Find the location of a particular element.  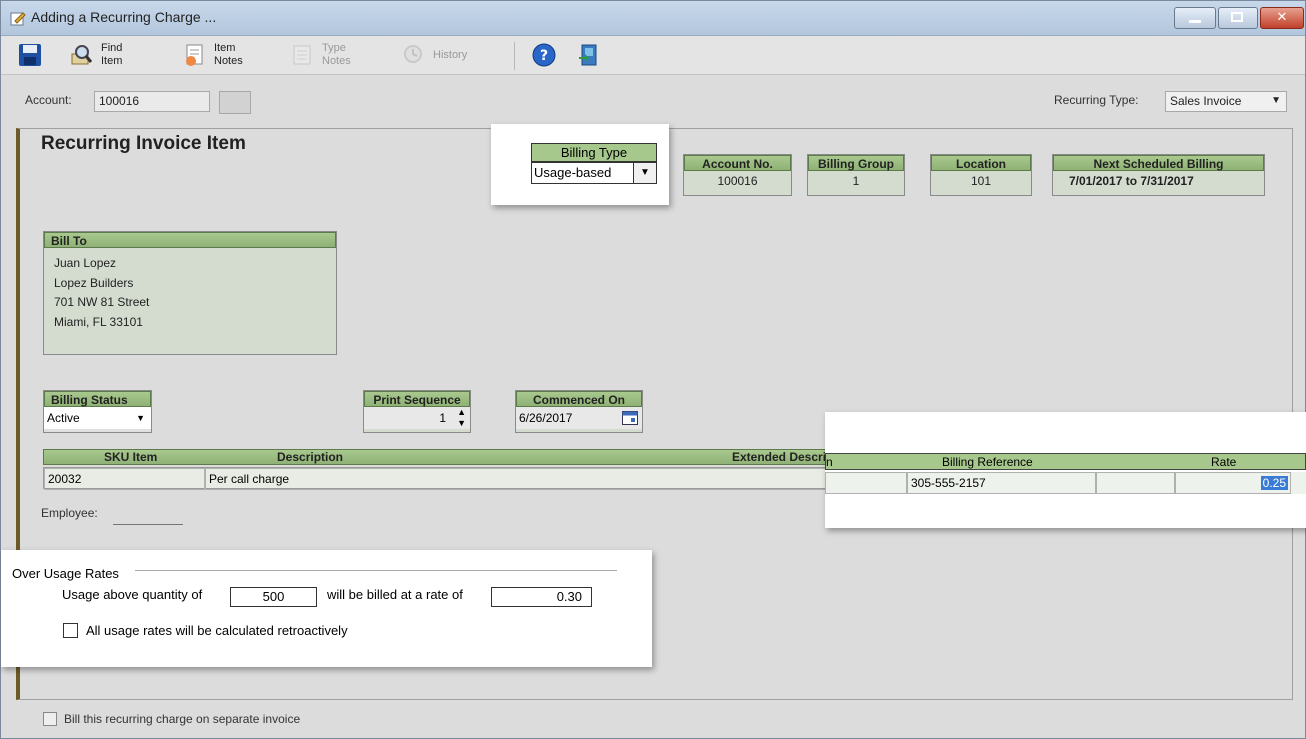

description-cell: Per call charge is located at coordinates (518, 479).